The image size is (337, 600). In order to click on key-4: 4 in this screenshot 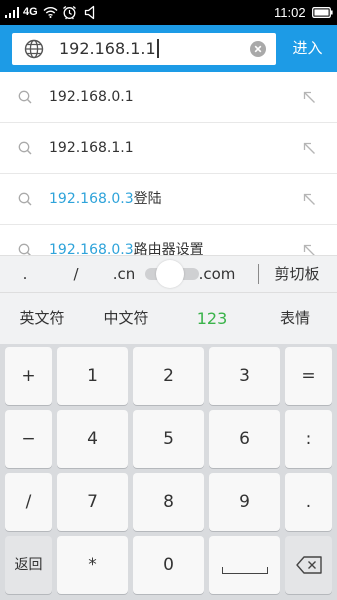, I will do `click(92, 439)`.